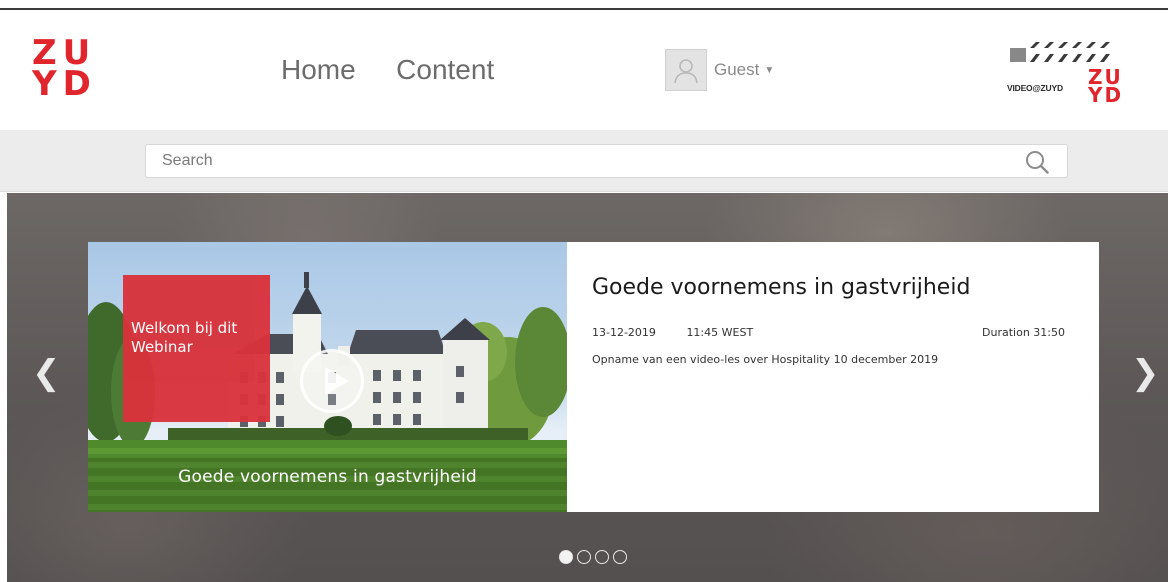 The width and height of the screenshot is (1168, 582). What do you see at coordinates (1037, 162) in the screenshot?
I see `search-icon` at bounding box center [1037, 162].